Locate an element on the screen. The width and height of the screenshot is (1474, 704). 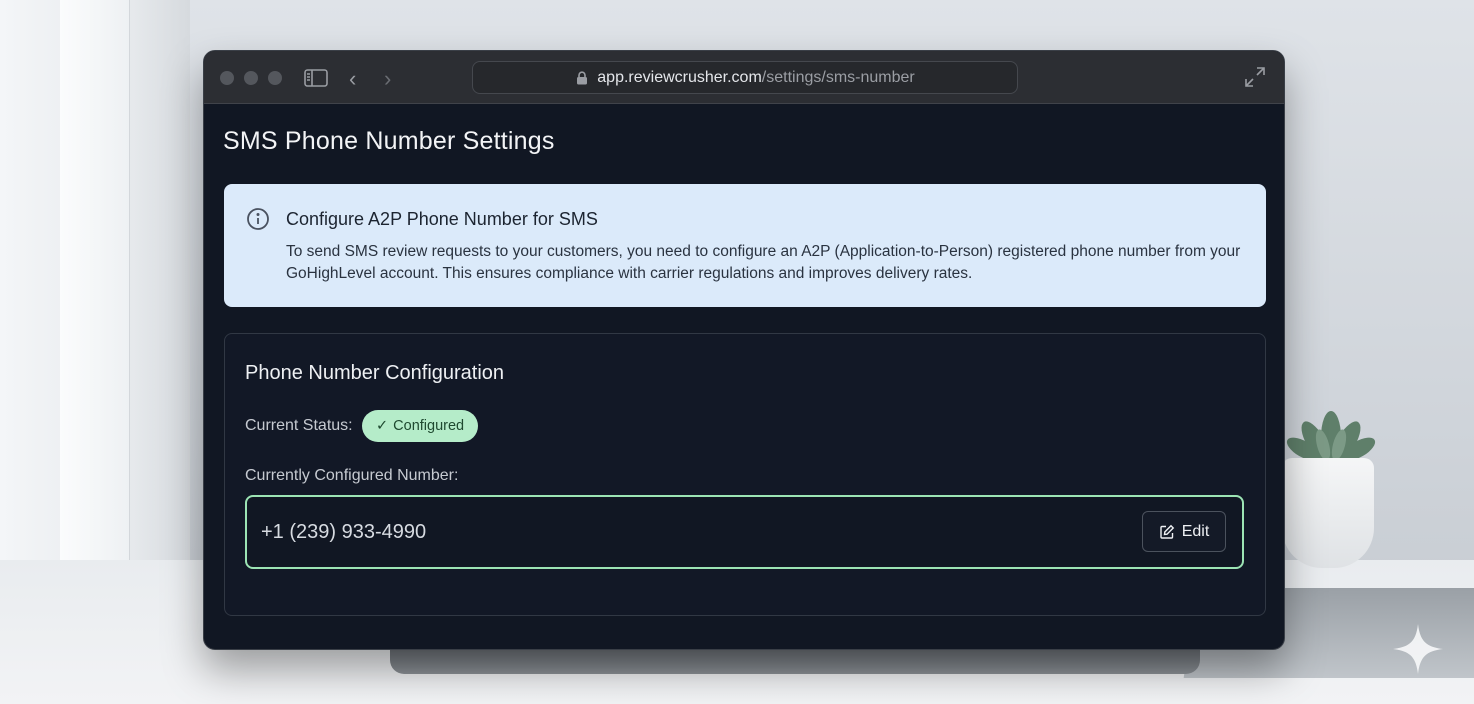
window-frame is located at coordinates (95, 280).